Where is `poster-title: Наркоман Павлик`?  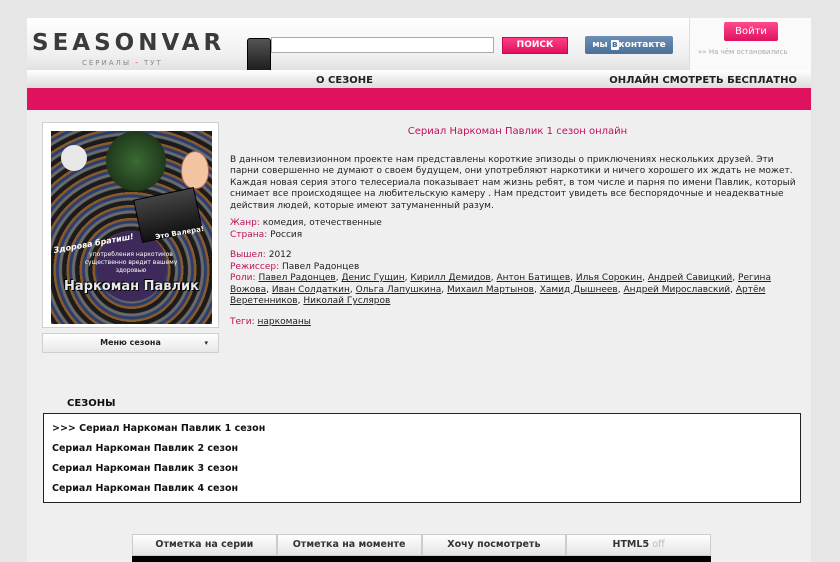 poster-title: Наркоман Павлик is located at coordinates (131, 286).